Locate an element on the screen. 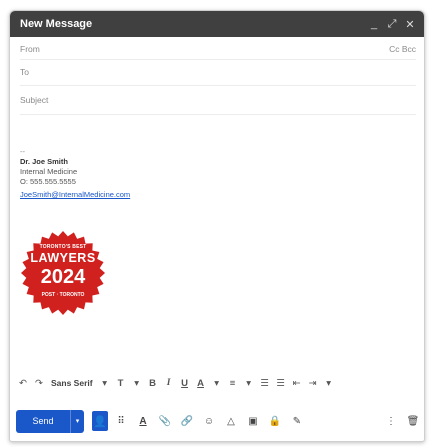  send-options-dropdown-icon: ▾ is located at coordinates (77, 421).